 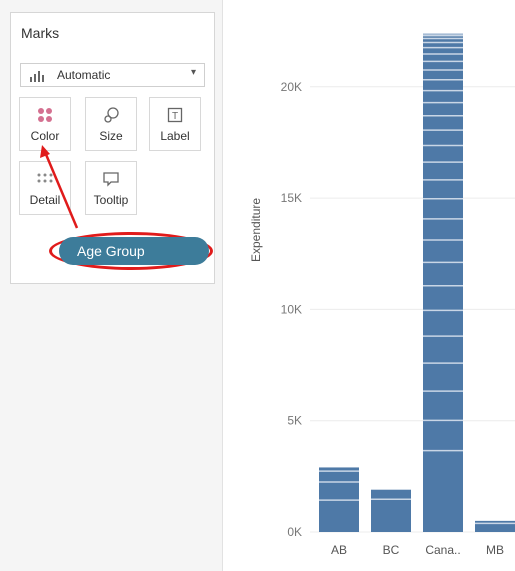 I want to click on tooltip-icon, so click(x=111, y=179).